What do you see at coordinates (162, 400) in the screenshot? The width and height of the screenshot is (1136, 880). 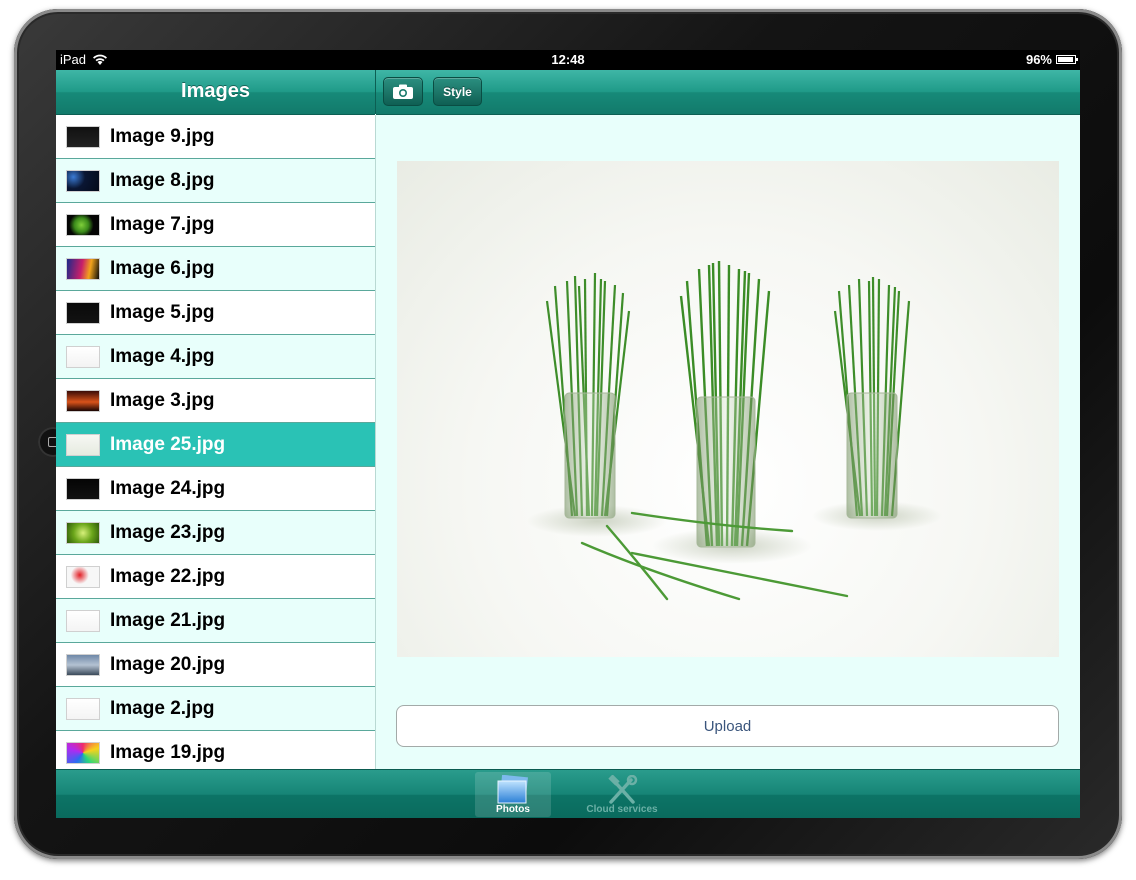 I see `list-item-label: Image 3.jpg` at bounding box center [162, 400].